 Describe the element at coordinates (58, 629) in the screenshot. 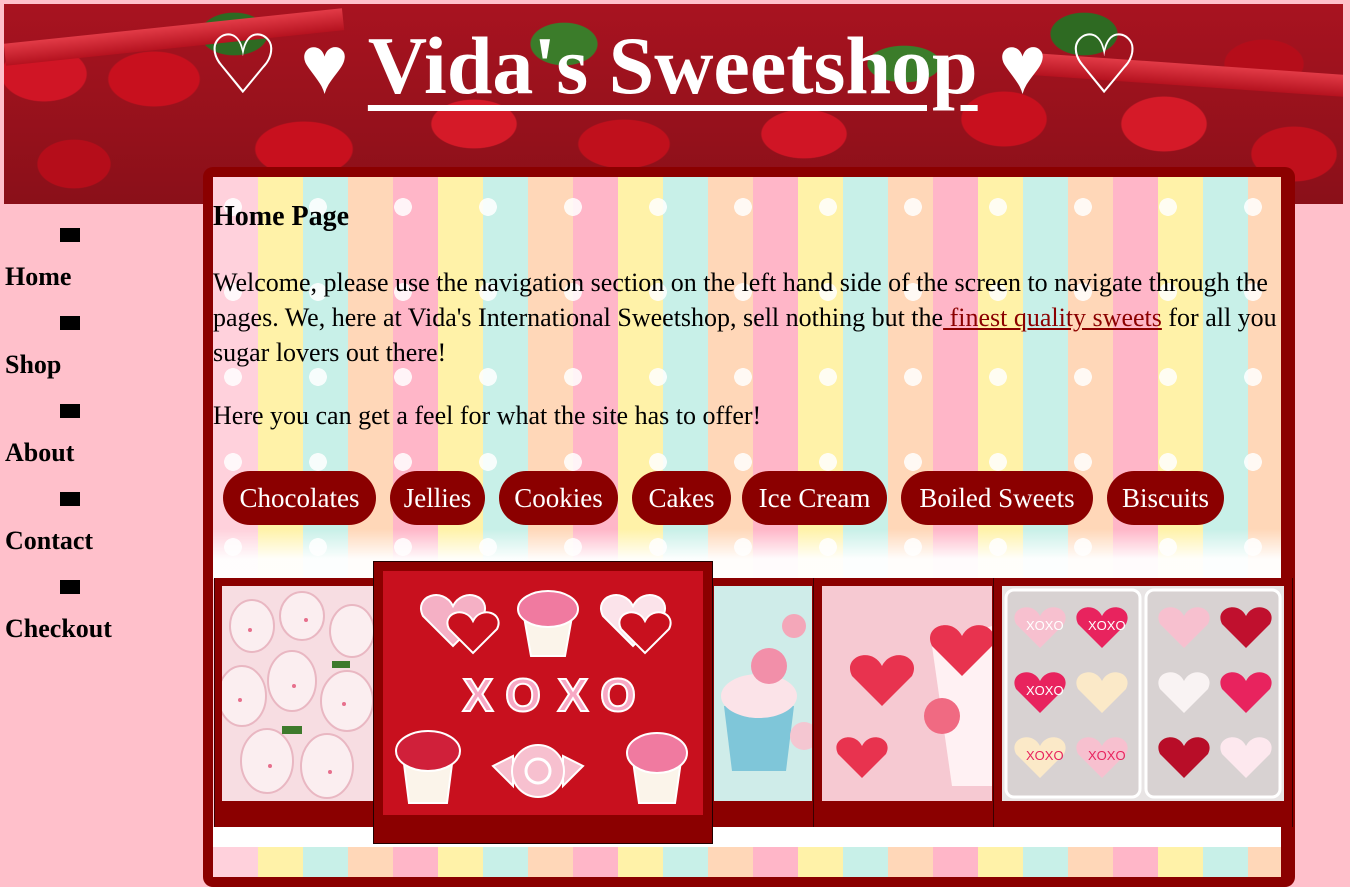

I see `nav-link-checkout: Checkout` at that location.